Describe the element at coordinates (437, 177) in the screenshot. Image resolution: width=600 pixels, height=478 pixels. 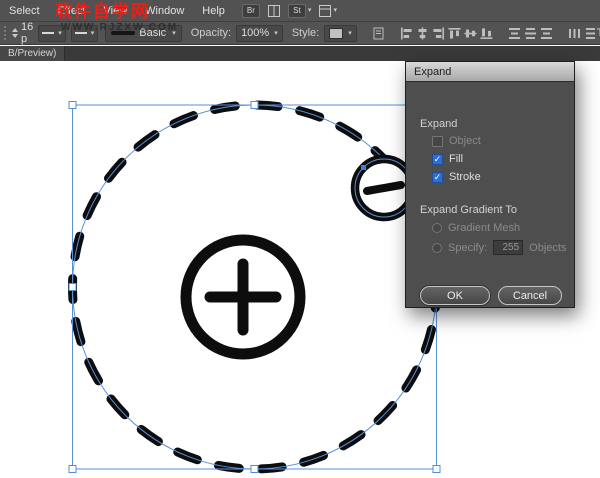
I see `stroke-checkbox-box` at that location.